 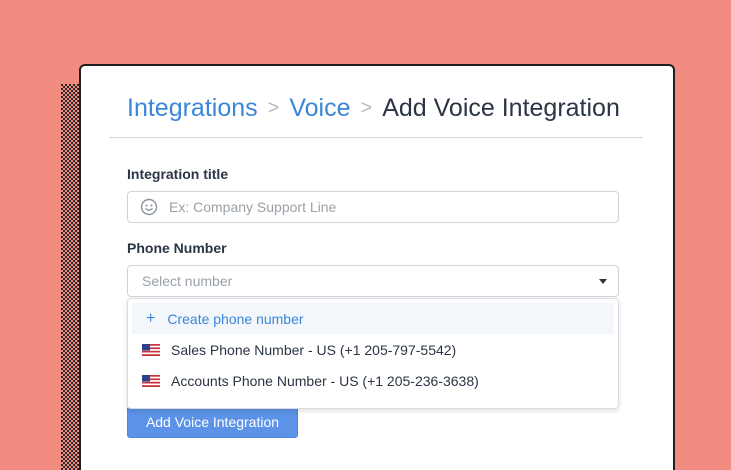 I want to click on integration-title-field, so click(x=373, y=207).